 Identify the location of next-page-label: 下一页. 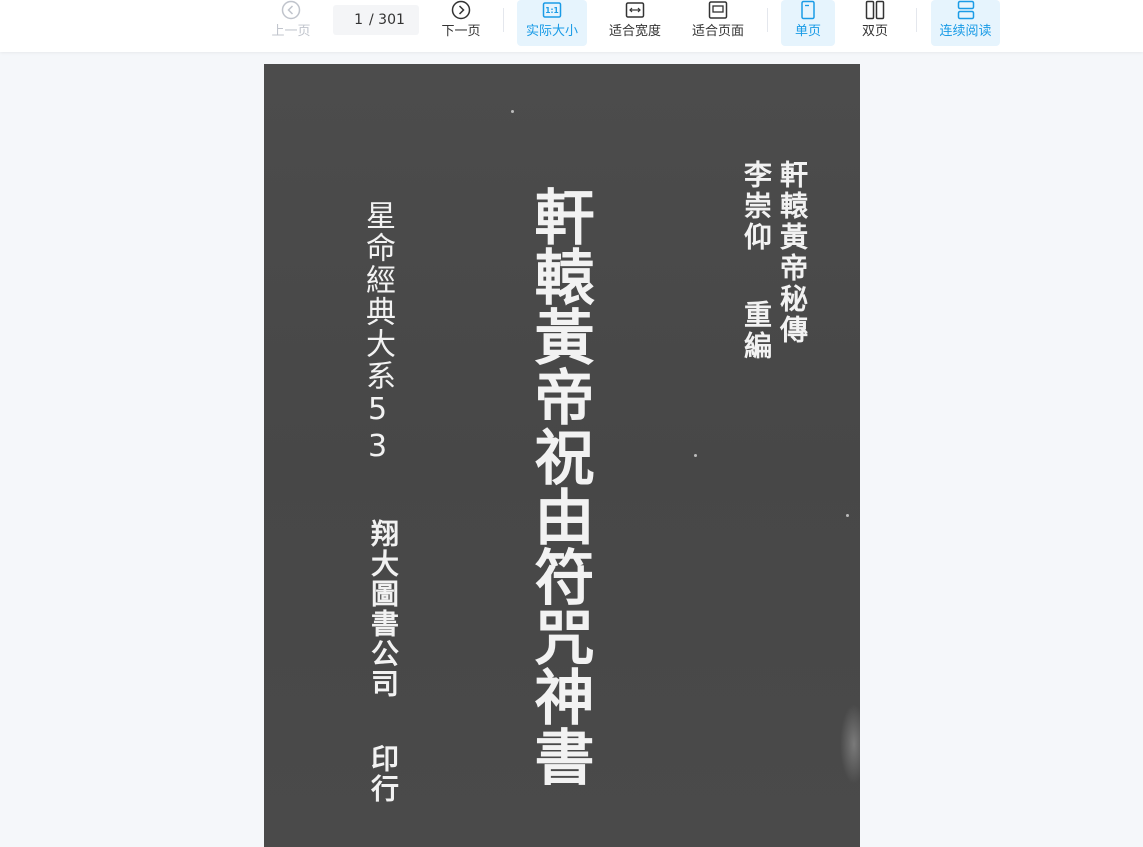
(461, 31).